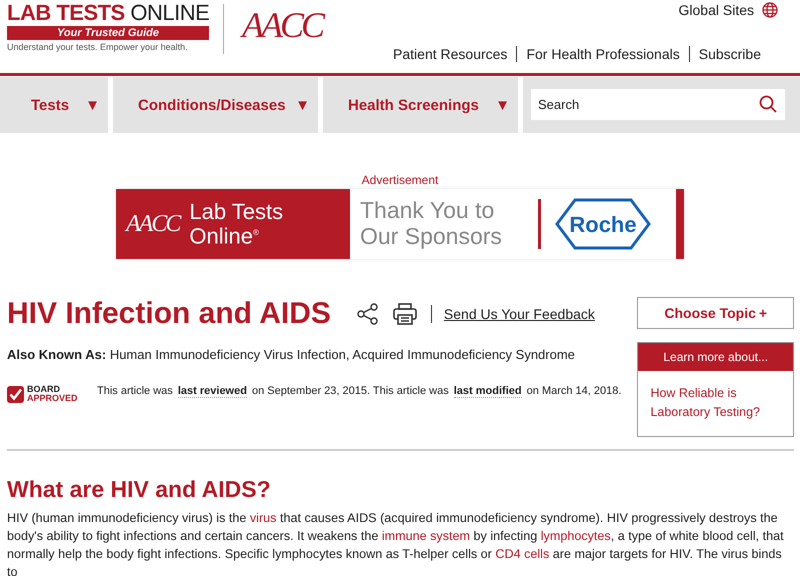 Image resolution: width=800 pixels, height=576 pixels. I want to click on share-icon, so click(367, 314).